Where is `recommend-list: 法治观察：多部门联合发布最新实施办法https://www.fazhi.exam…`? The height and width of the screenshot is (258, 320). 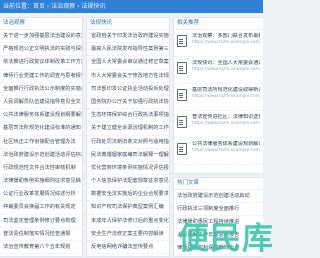 recommend-list: 法治观察：多部门联合发布最新实施办法https://www.fazhi.exam… is located at coordinates (218, 97).